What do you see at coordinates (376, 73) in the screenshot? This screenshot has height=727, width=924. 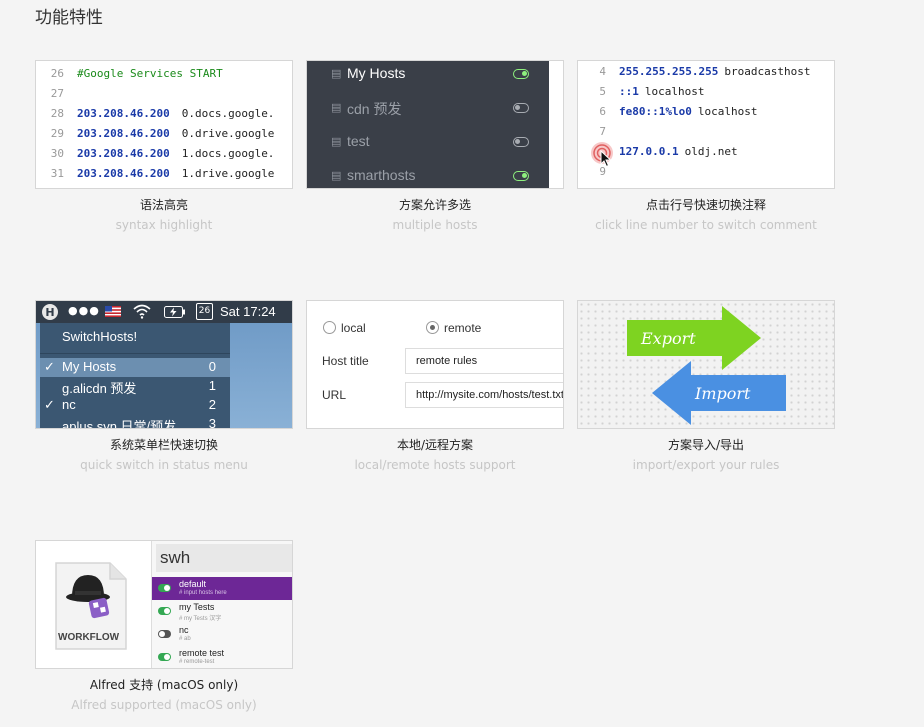 I see `host-name: My Hosts` at bounding box center [376, 73].